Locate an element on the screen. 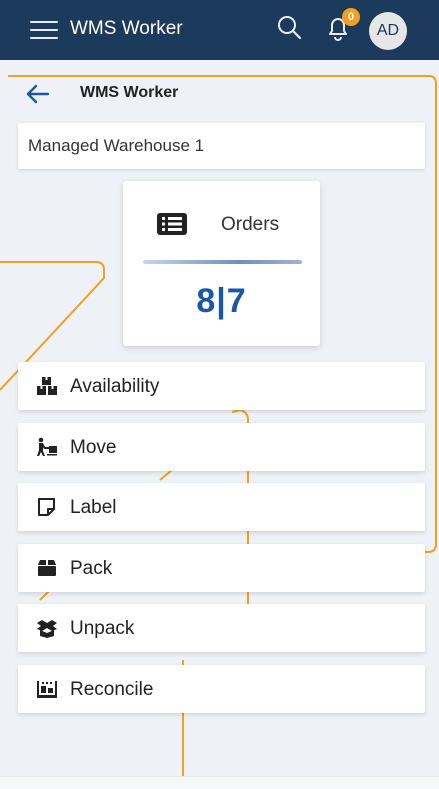 The width and height of the screenshot is (439, 789). page-title: WMS Worker is located at coordinates (129, 92).